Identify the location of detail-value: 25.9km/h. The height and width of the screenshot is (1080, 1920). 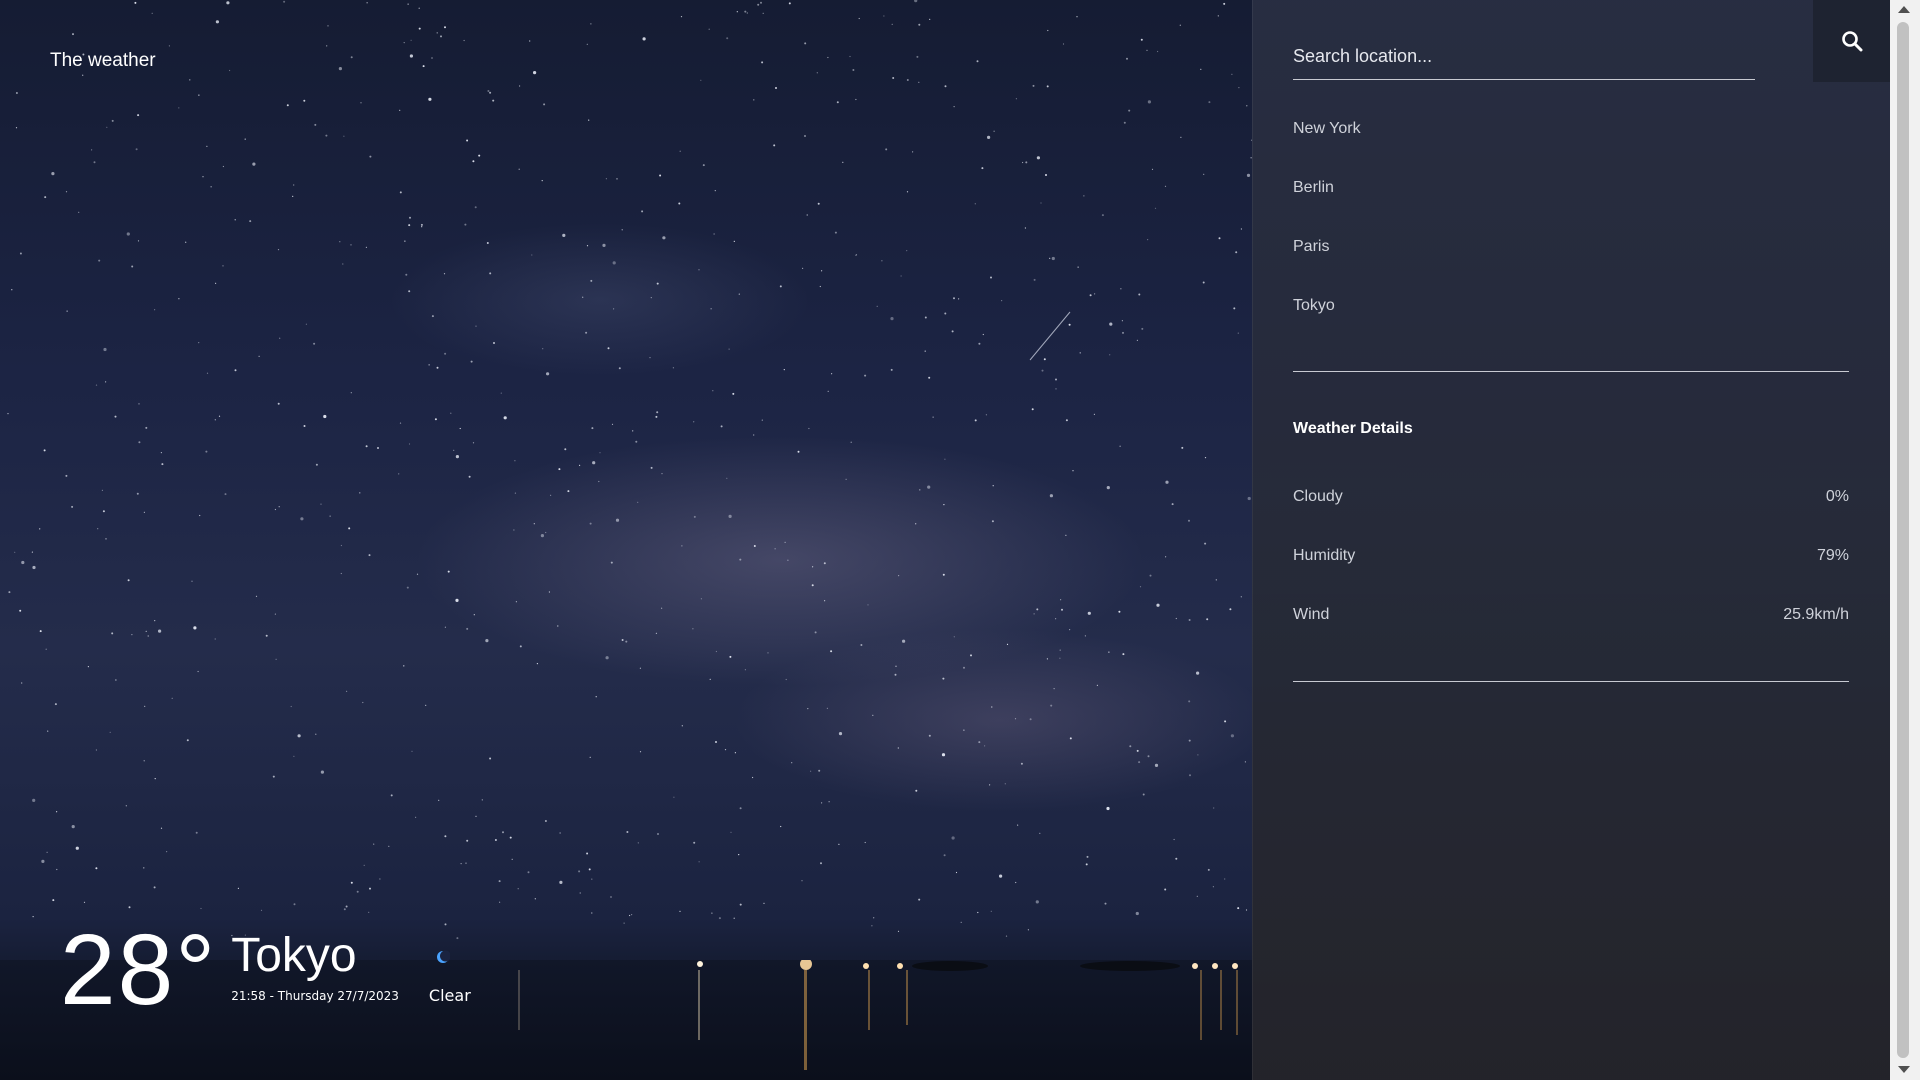
(1816, 614).